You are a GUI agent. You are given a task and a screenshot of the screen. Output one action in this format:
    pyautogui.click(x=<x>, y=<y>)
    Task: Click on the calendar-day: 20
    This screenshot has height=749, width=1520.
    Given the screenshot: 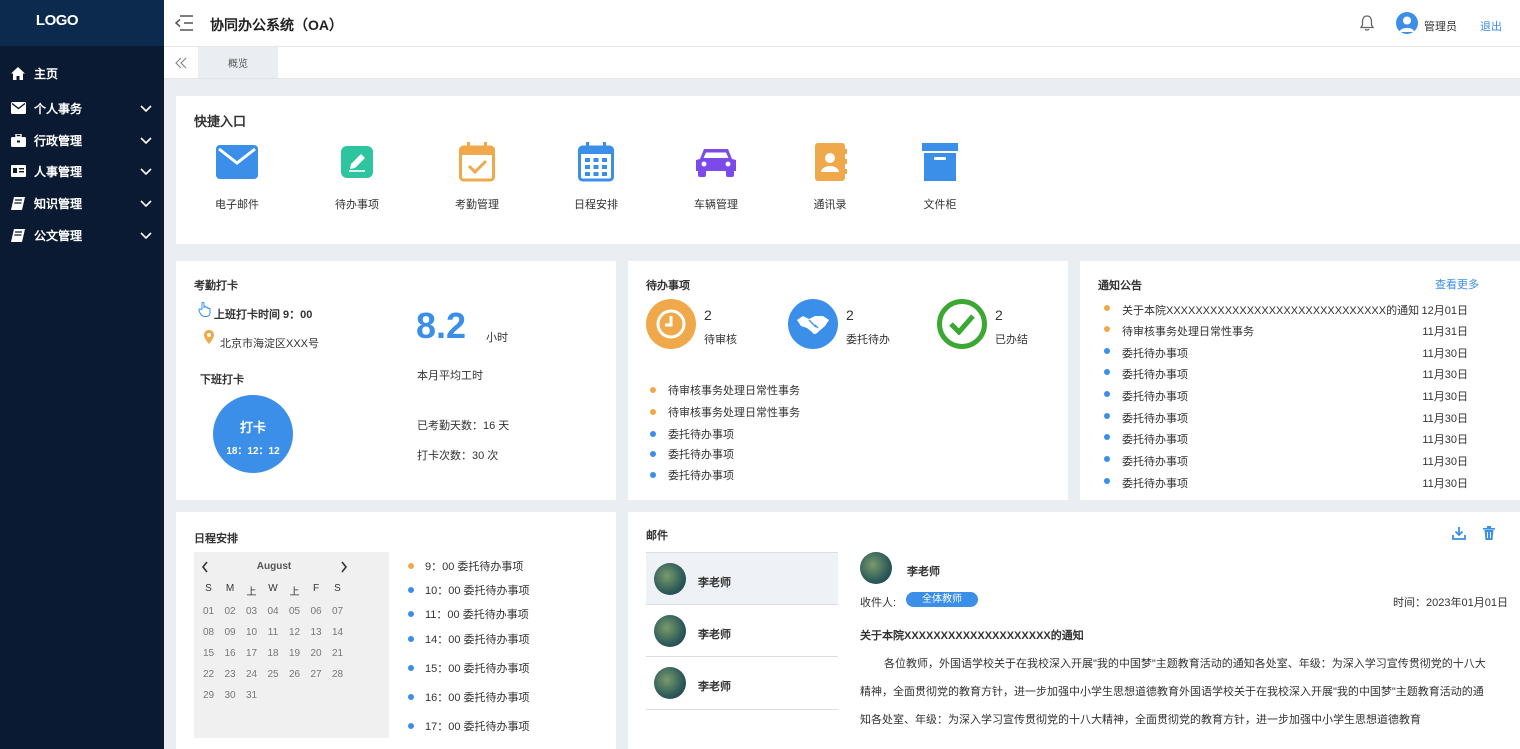 What is the action you would take?
    pyautogui.click(x=316, y=653)
    